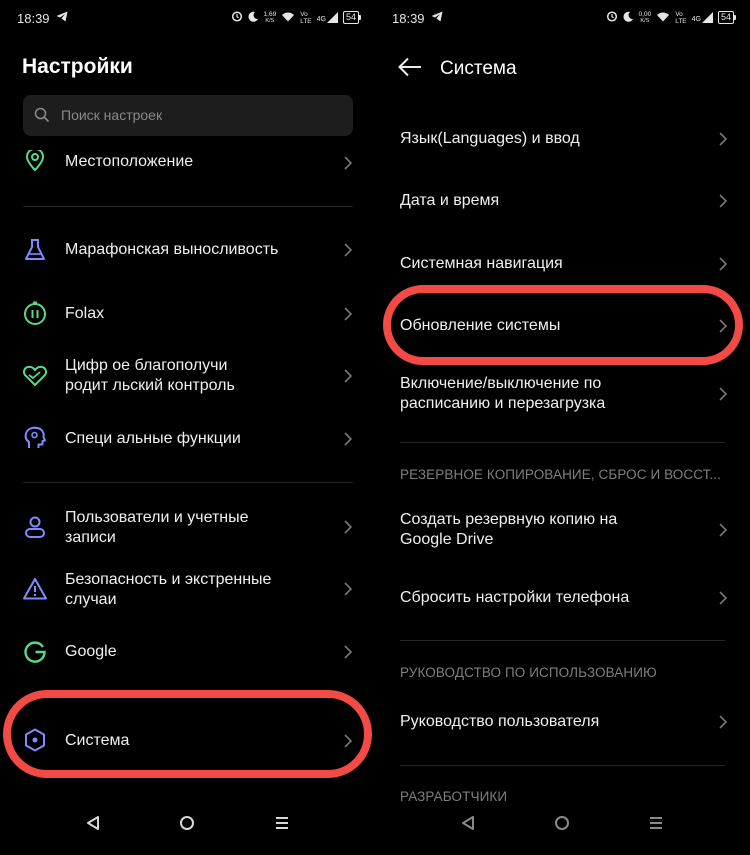 Image resolution: width=750 pixels, height=855 pixels. Describe the element at coordinates (35, 376) in the screenshot. I see `heart-icon` at that location.